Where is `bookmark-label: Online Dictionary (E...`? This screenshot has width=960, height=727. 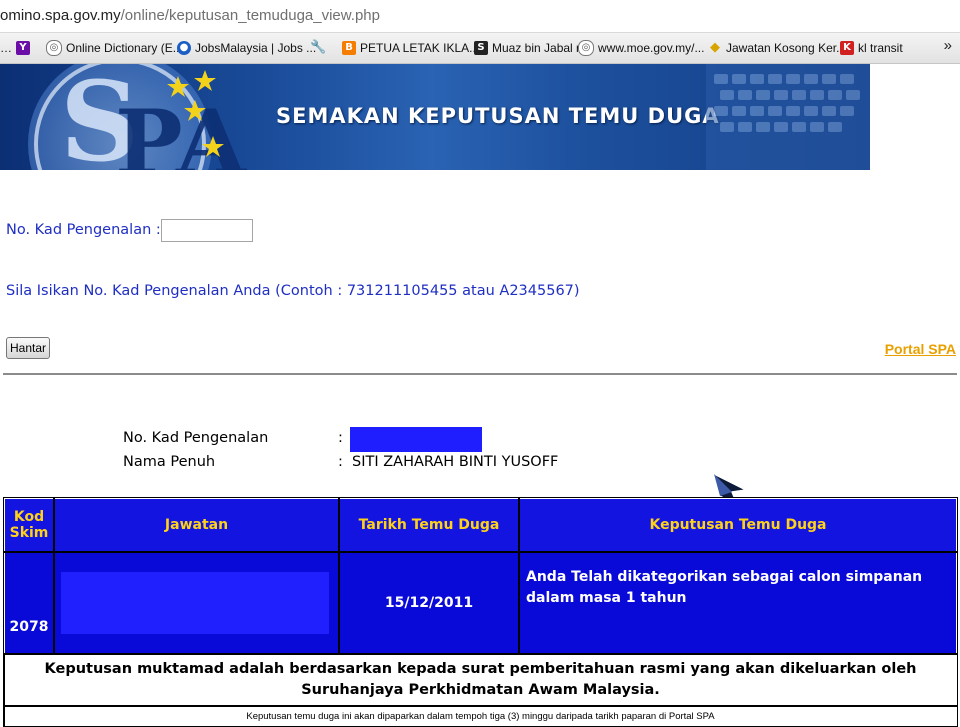 bookmark-label: Online Dictionary (E... is located at coordinates (124, 48).